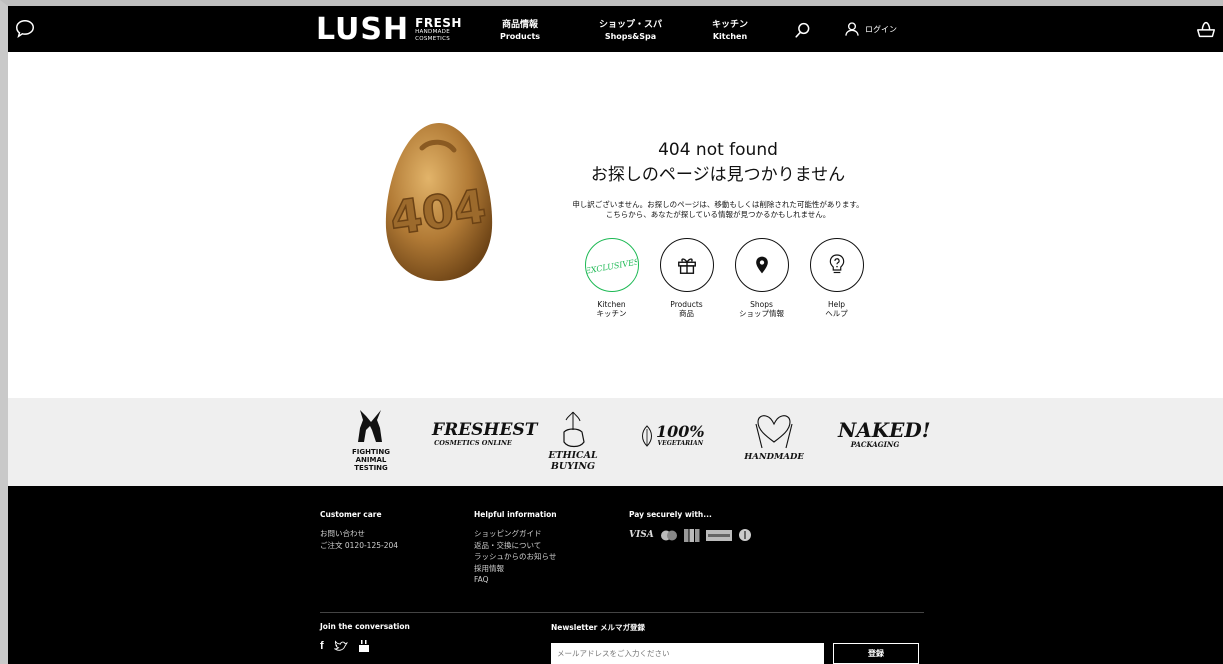 This screenshot has width=1223, height=664. Describe the element at coordinates (515, 514) in the screenshot. I see `helpful-heading: Helpful information` at that location.